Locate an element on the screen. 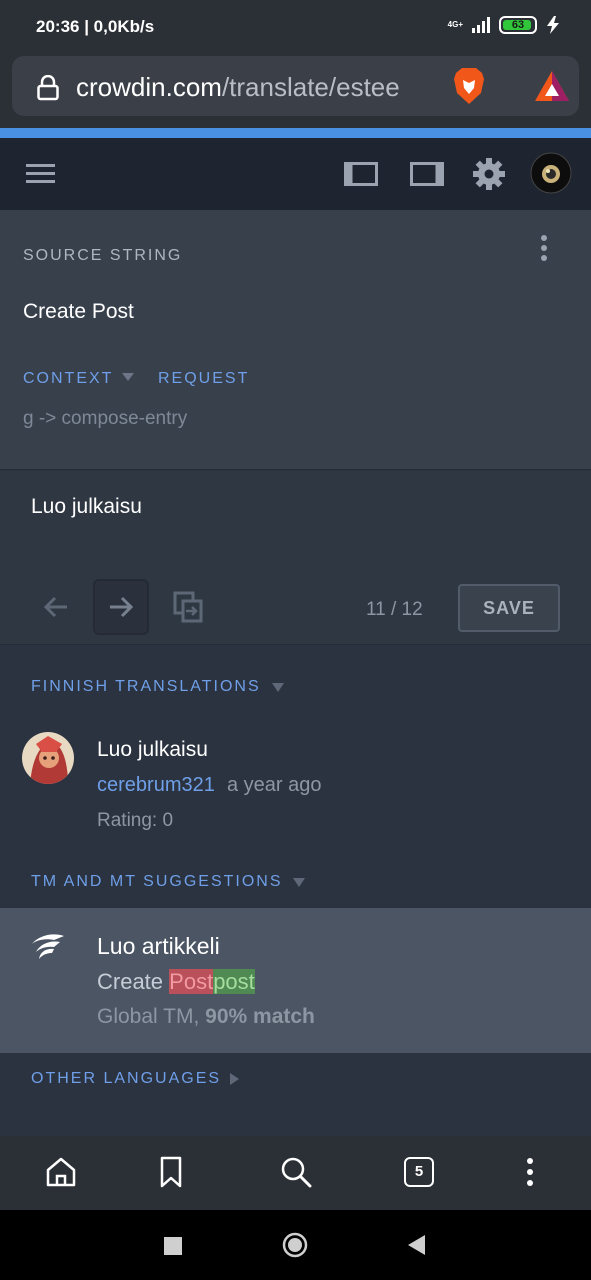 This screenshot has width=591, height=1280. context-tab: CONTEXT is located at coordinates (68, 379).